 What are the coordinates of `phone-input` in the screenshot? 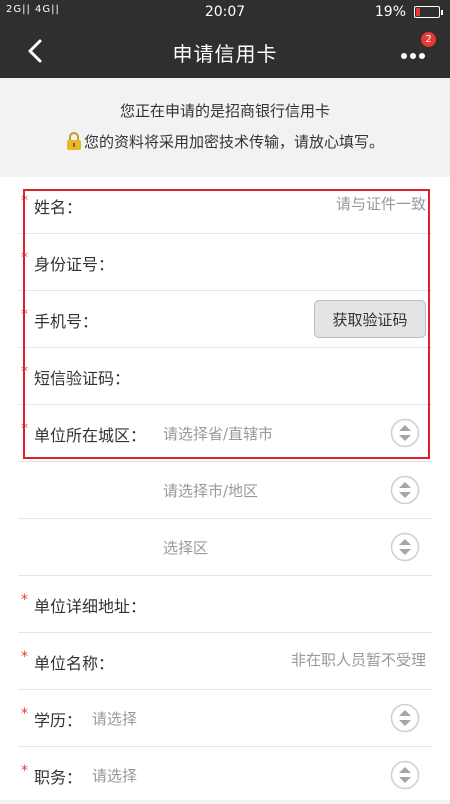 It's located at (208, 318).